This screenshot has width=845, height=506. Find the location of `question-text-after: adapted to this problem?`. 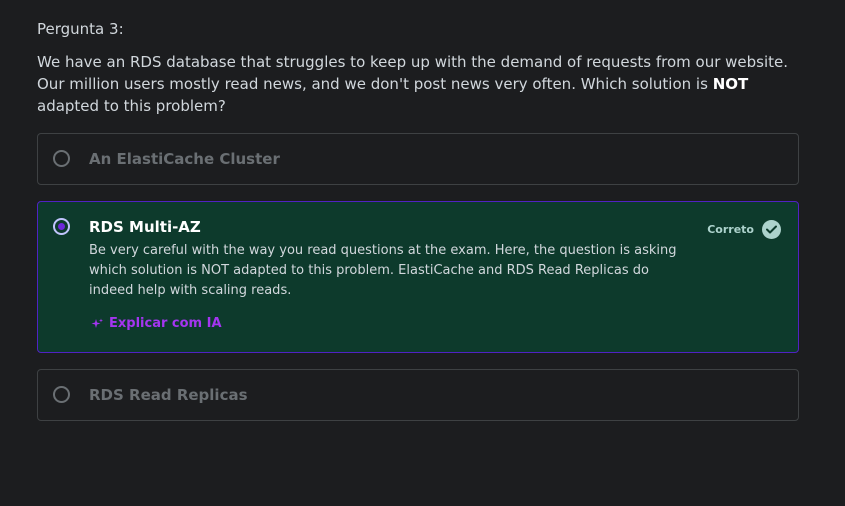

question-text-after: adapted to this problem? is located at coordinates (131, 106).